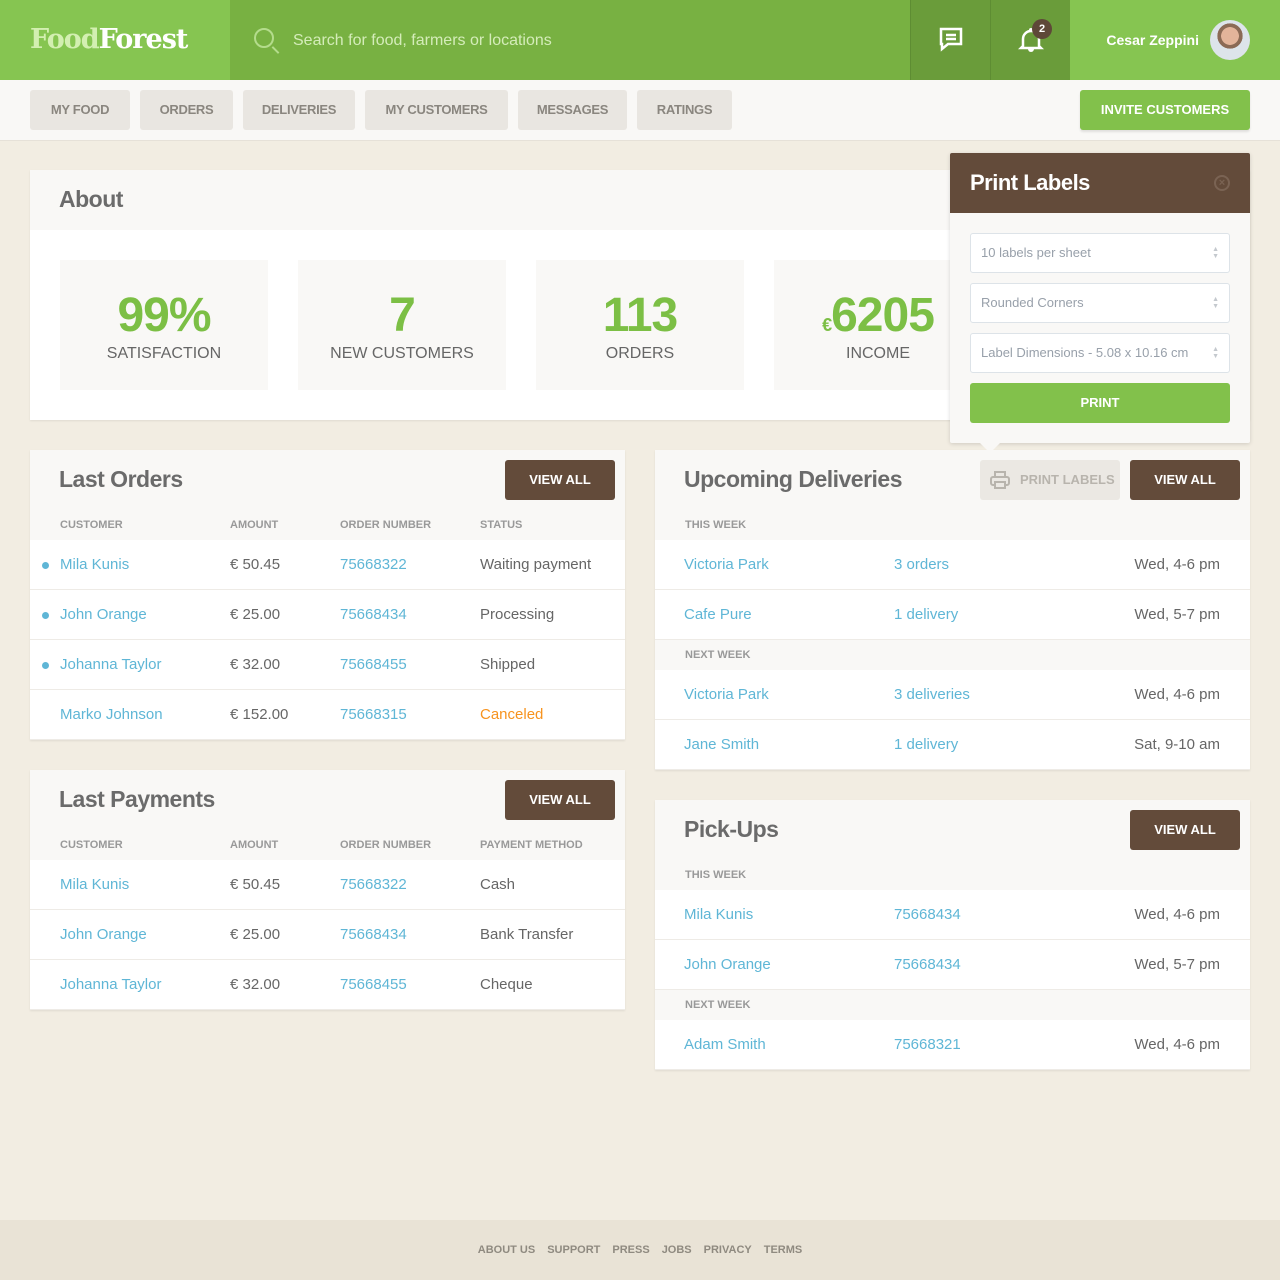 The width and height of the screenshot is (1280, 1280). What do you see at coordinates (684, 110) in the screenshot?
I see `nav-ratings: RATINGS` at bounding box center [684, 110].